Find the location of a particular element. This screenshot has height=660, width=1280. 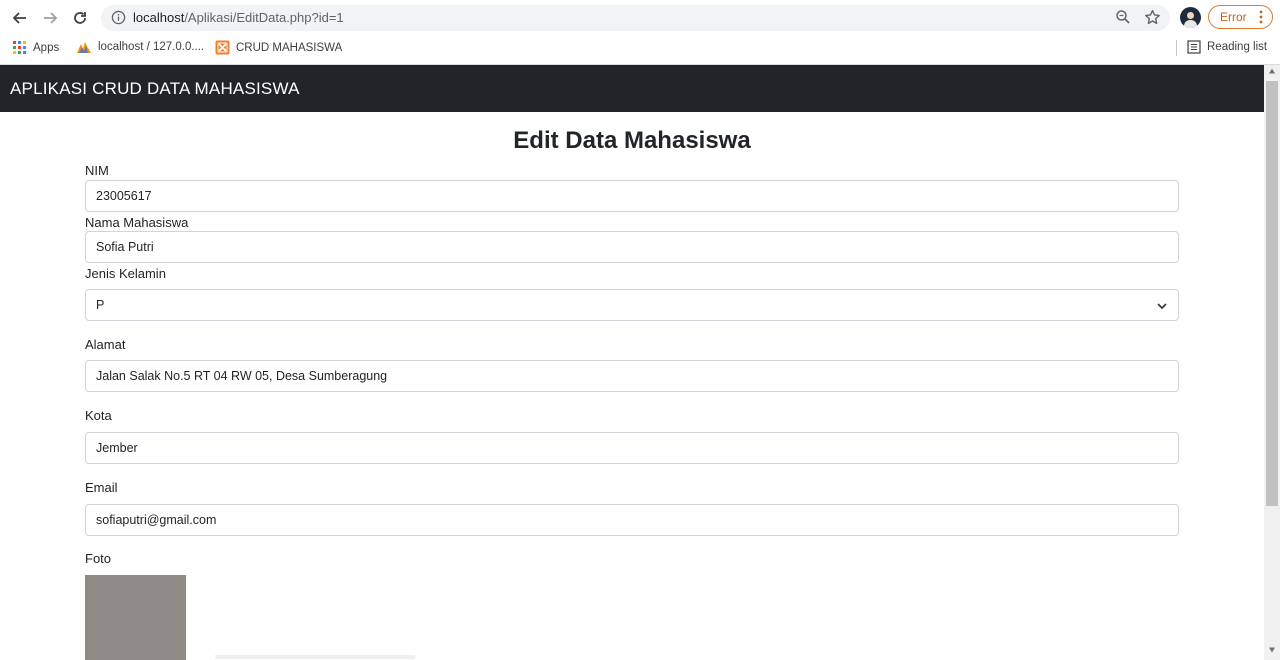

back-button is located at coordinates (20, 18).